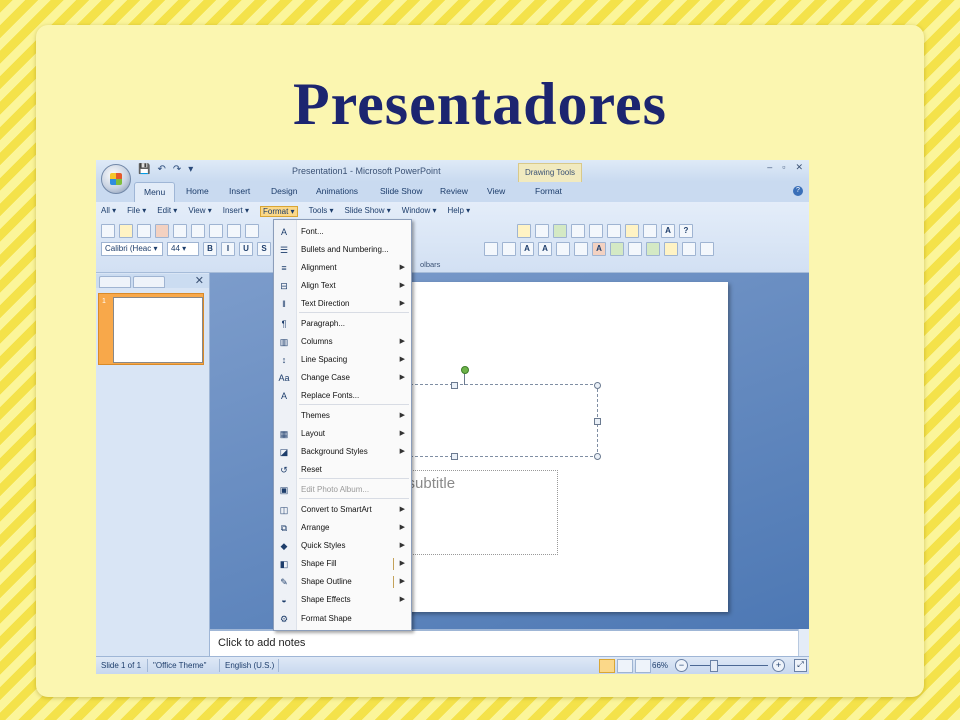  Describe the element at coordinates (136, 211) in the screenshot. I see `menu-file: File ▾` at that location.